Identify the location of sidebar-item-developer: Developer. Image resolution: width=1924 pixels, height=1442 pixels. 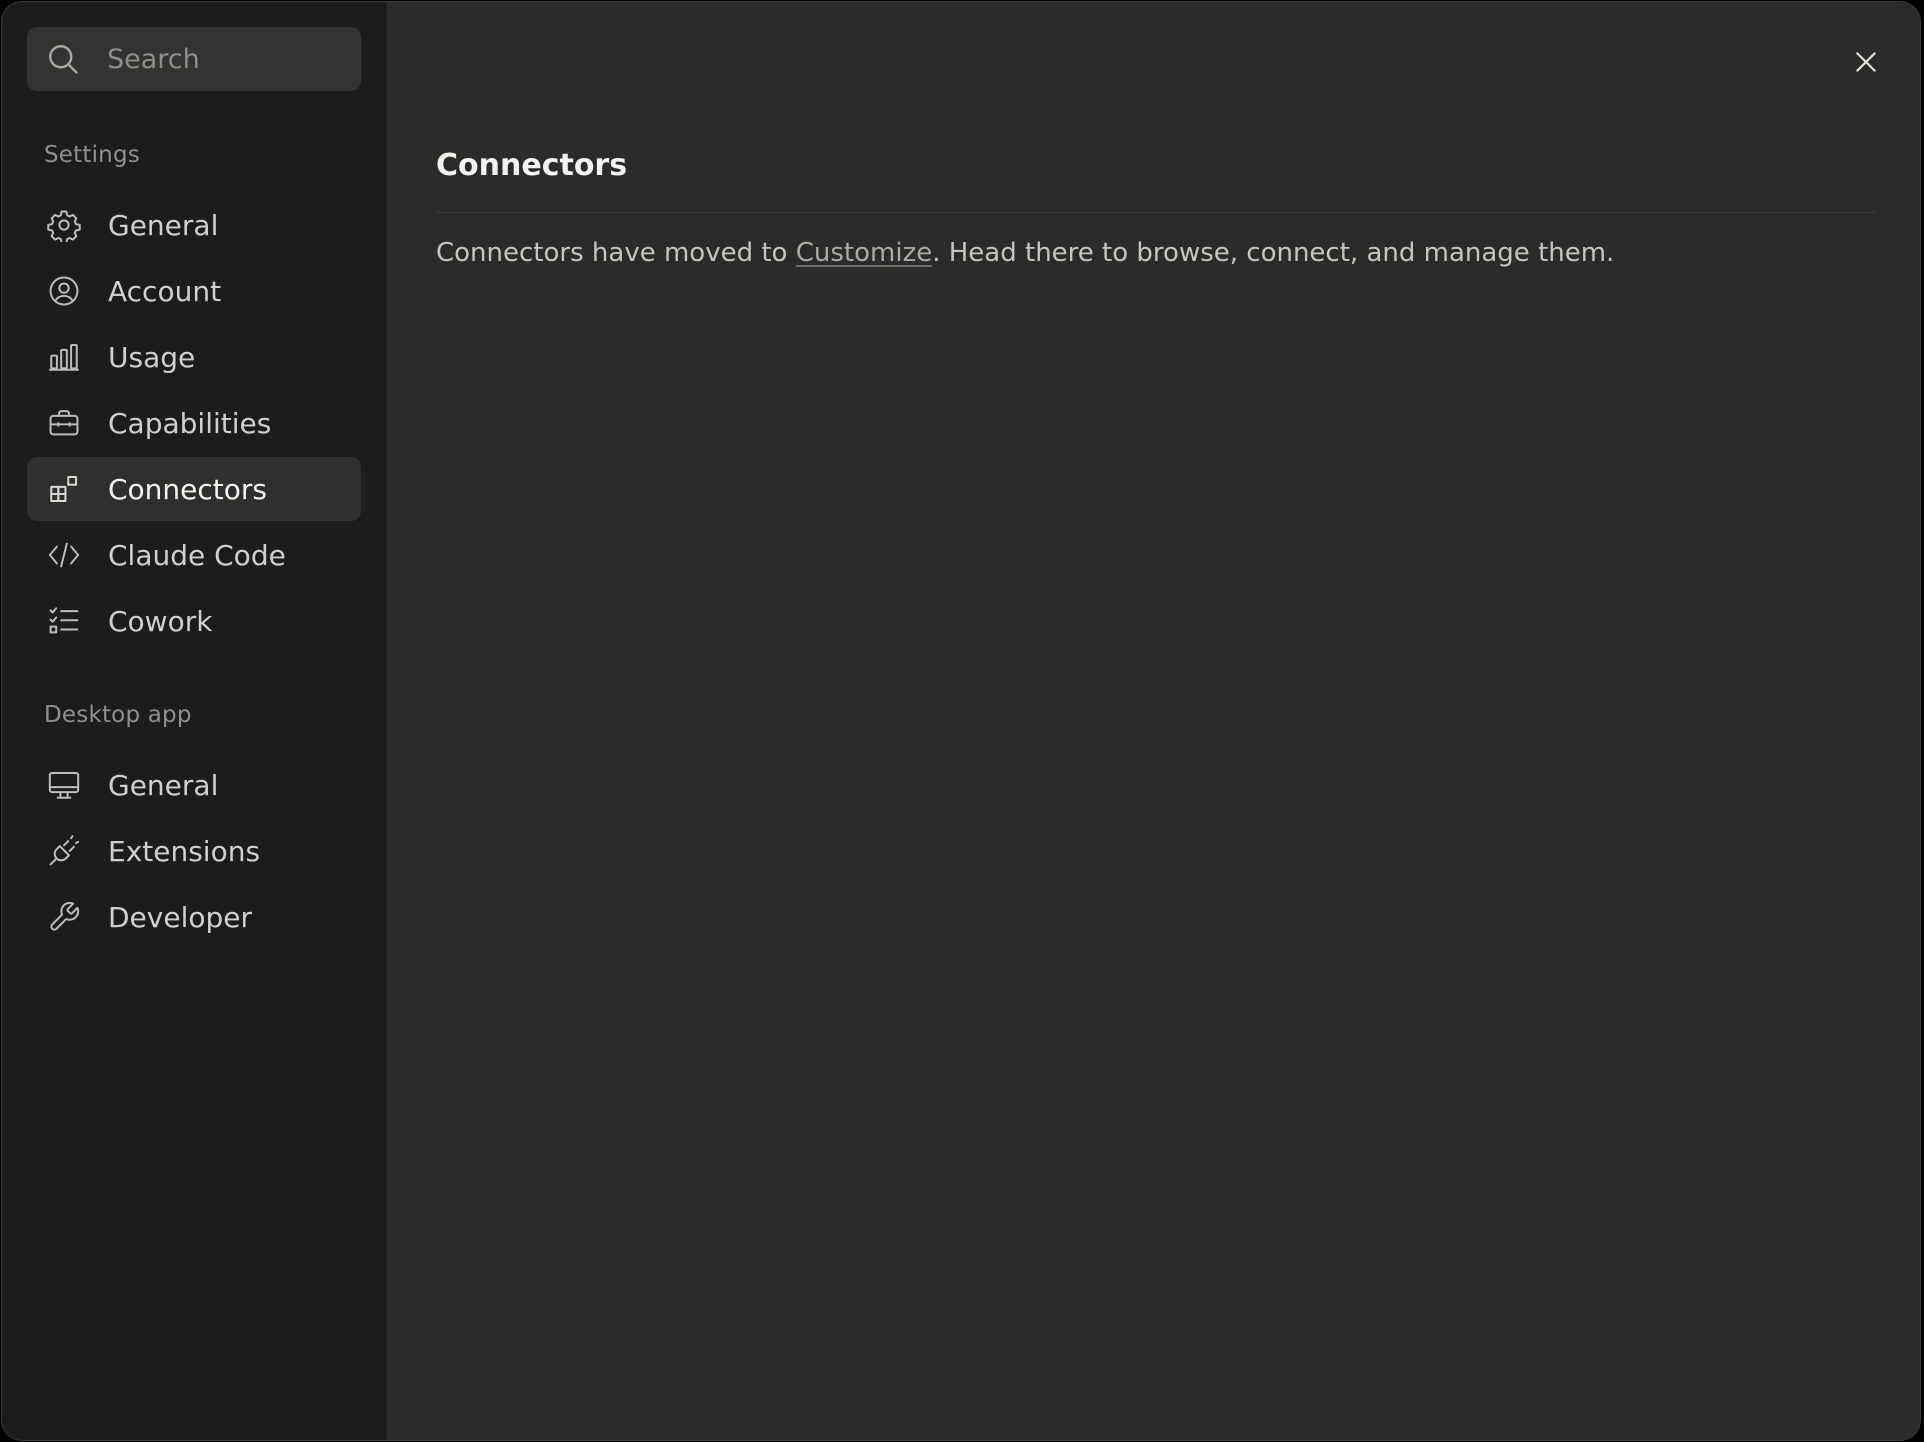
(194, 917).